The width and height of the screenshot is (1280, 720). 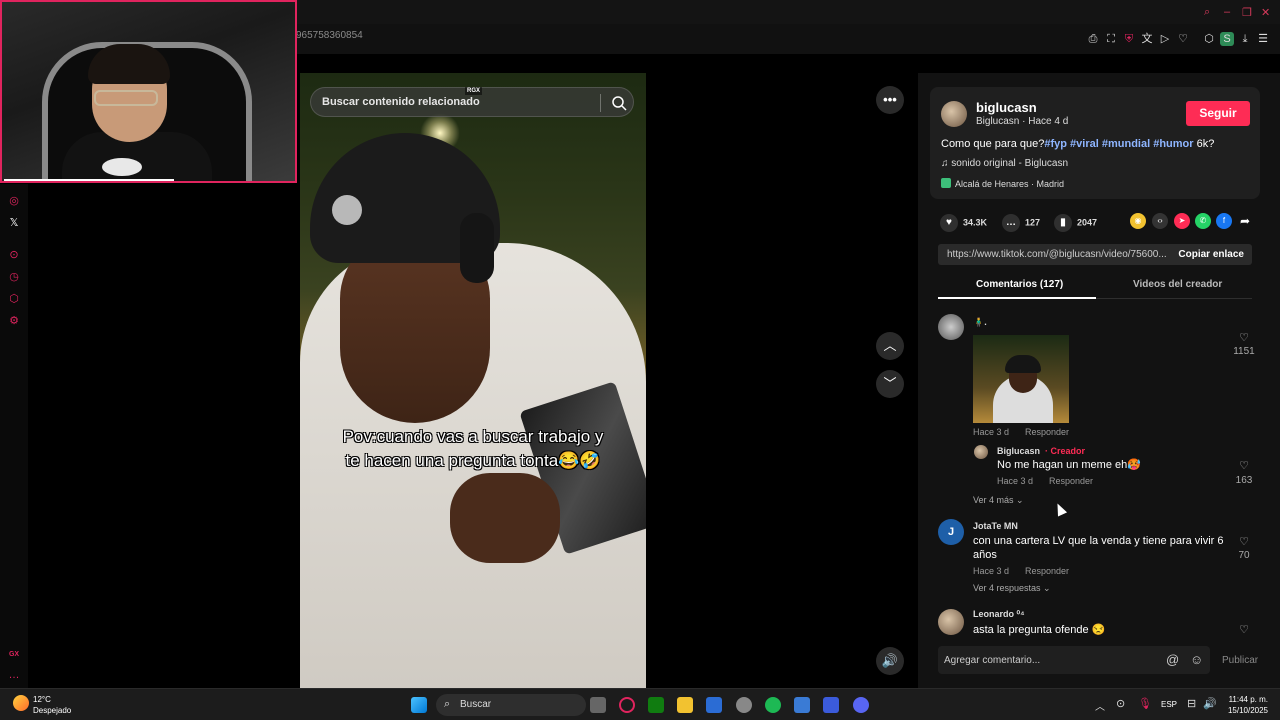 What do you see at coordinates (1018, 451) in the screenshot?
I see `reply-author: Biglucasn` at bounding box center [1018, 451].